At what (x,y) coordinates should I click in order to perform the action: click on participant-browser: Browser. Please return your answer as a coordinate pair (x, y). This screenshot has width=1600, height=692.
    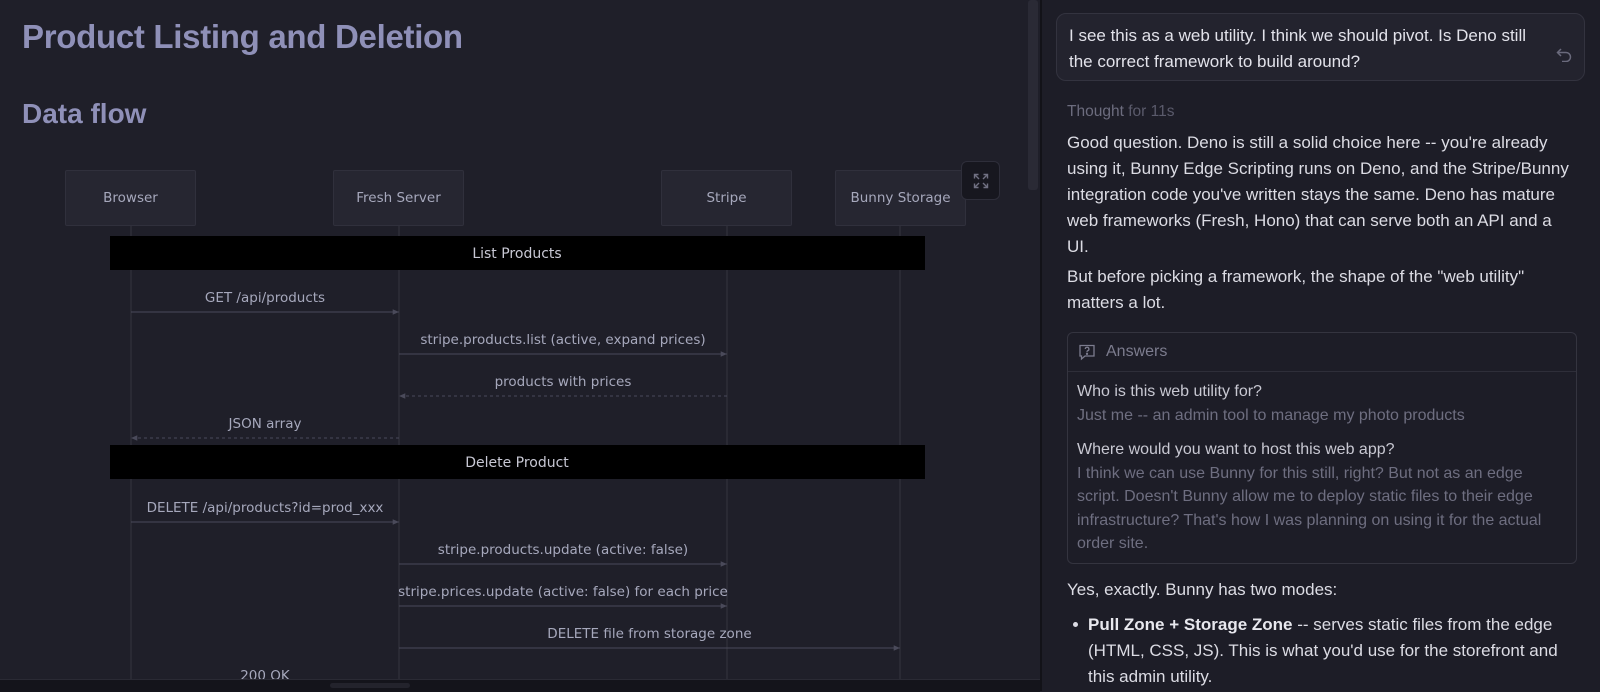
    Looking at the image, I should click on (130, 198).